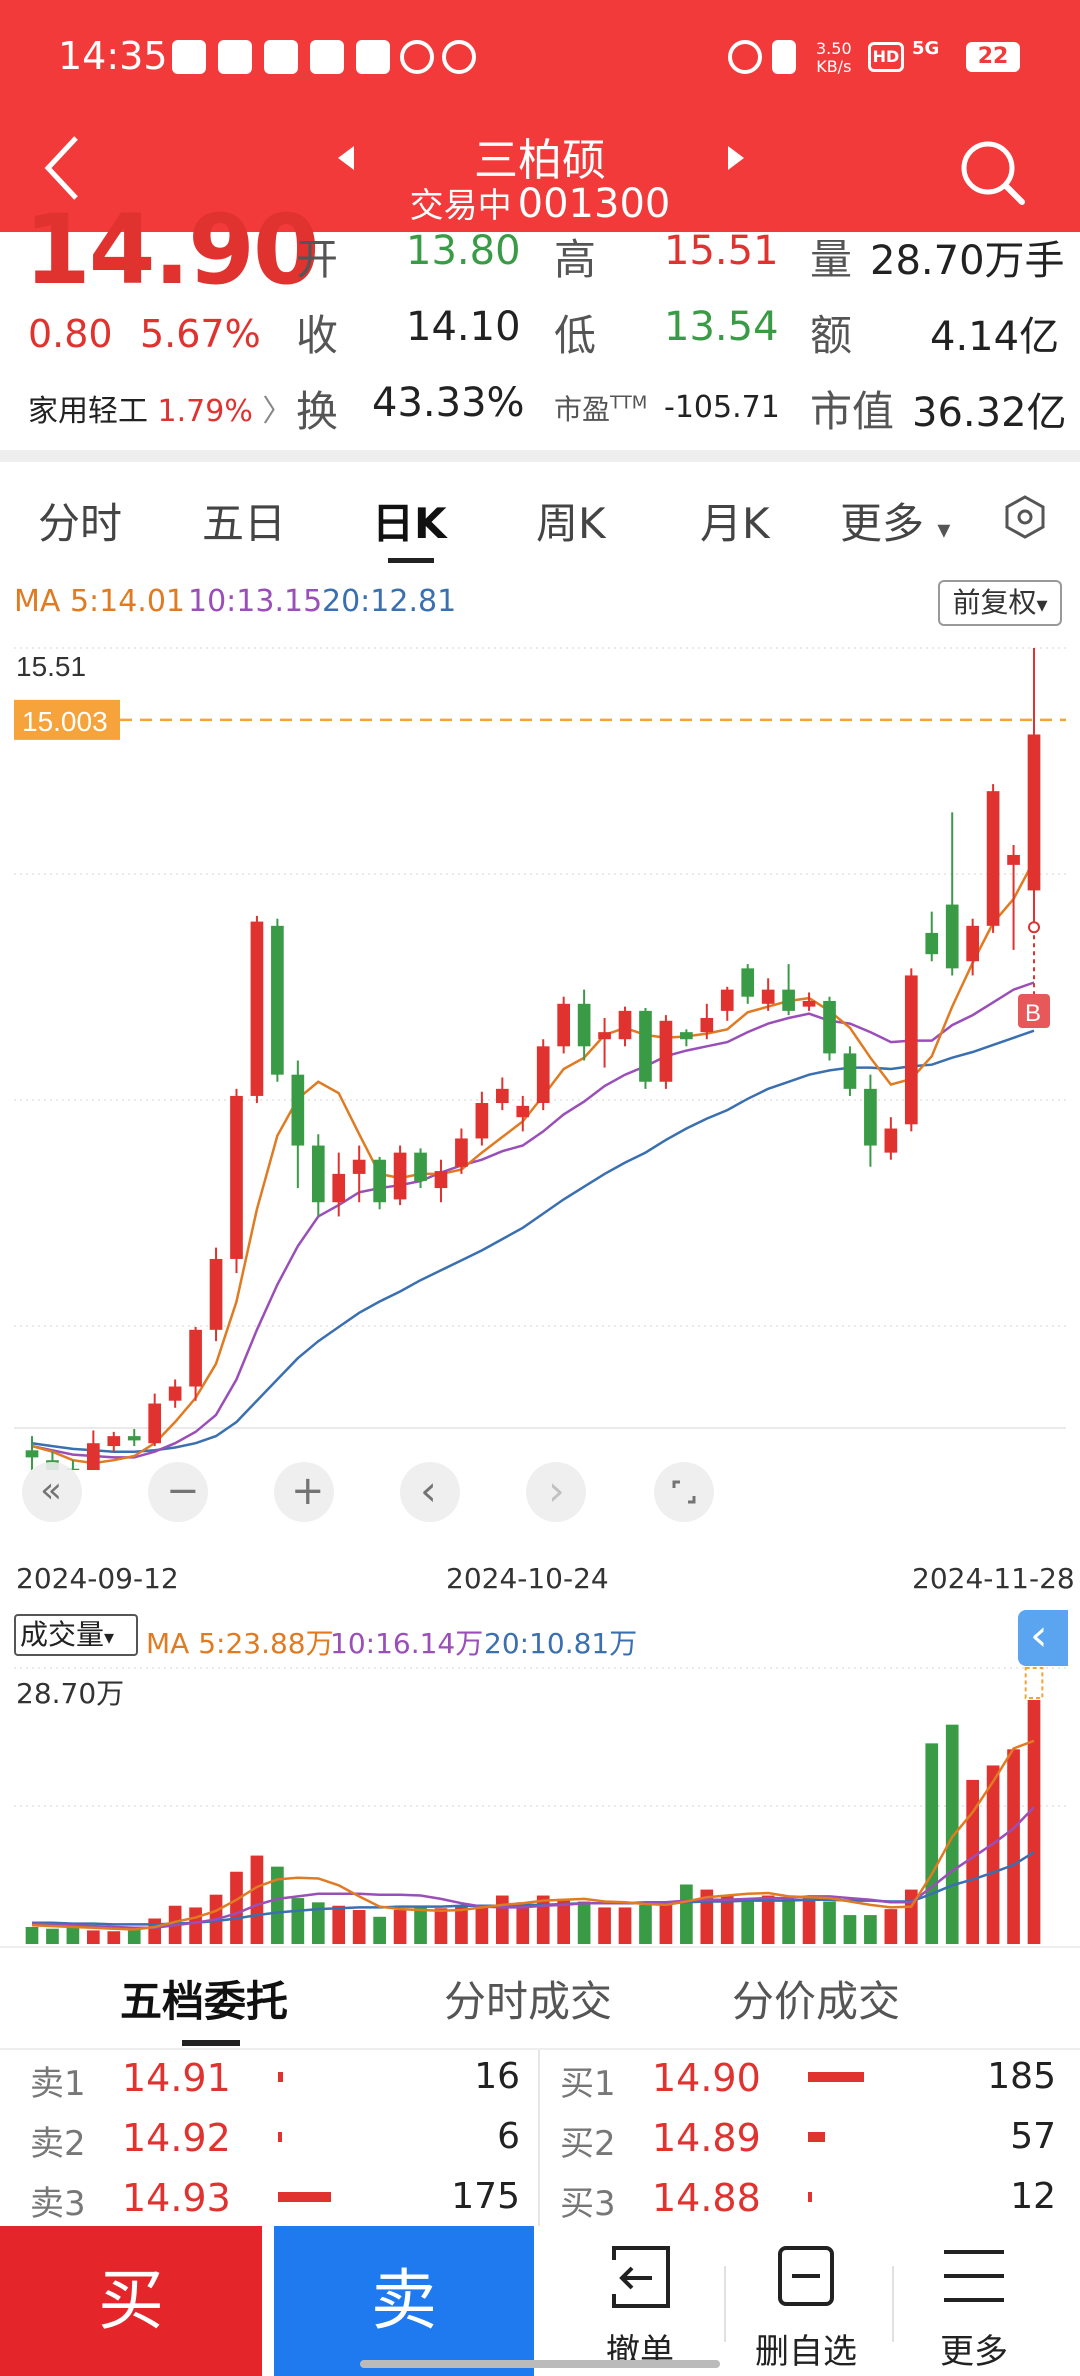 This screenshot has width=1080, height=2376. Describe the element at coordinates (808, 2206) in the screenshot. I see `order-book-row: 买3 14.88 12` at that location.